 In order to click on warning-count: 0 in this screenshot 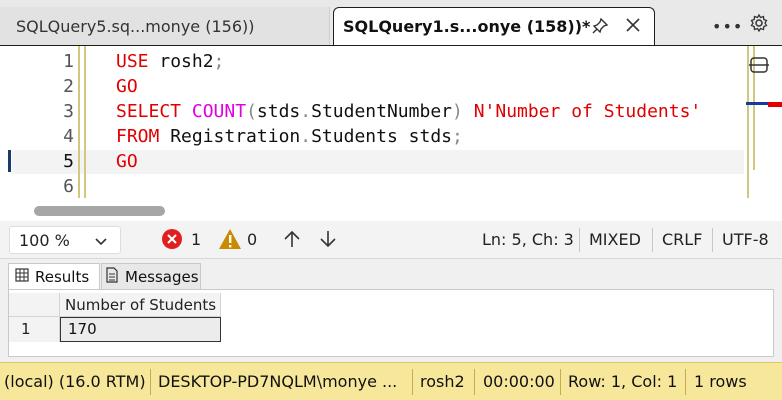, I will do `click(252, 239)`.